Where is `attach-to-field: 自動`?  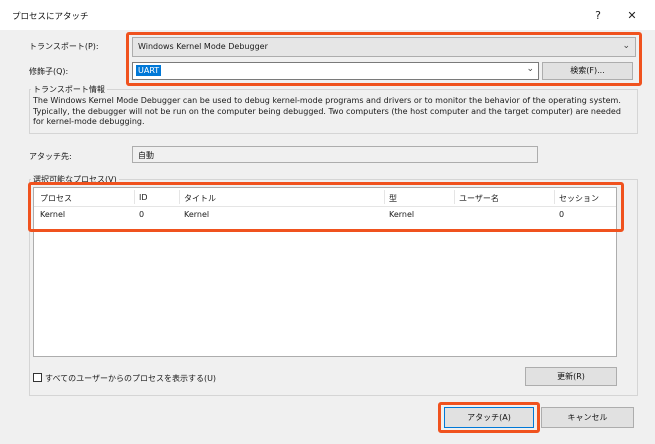 attach-to-field: 自動 is located at coordinates (335, 154).